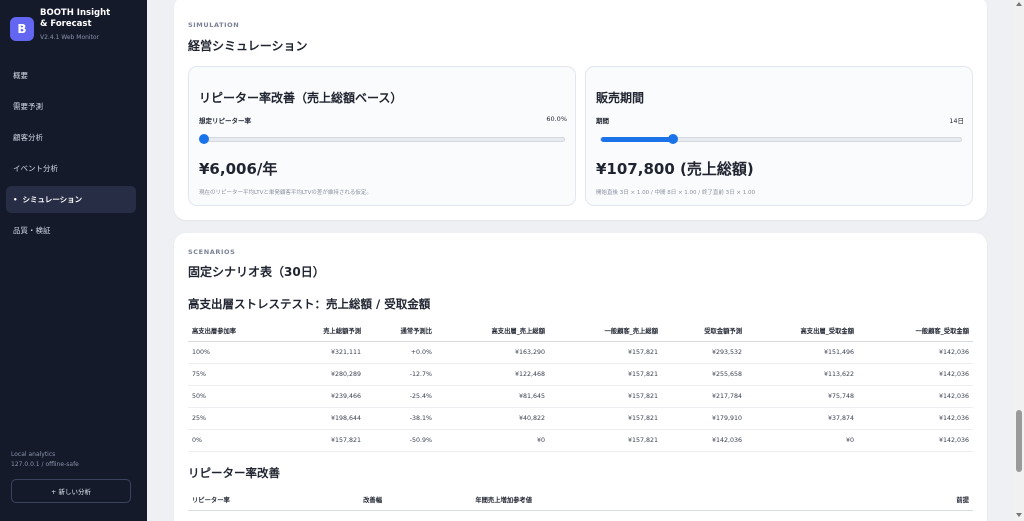 The width and height of the screenshot is (1024, 521). What do you see at coordinates (802, 374) in the screenshot?
I see `table-cell: ¥113,622` at bounding box center [802, 374].